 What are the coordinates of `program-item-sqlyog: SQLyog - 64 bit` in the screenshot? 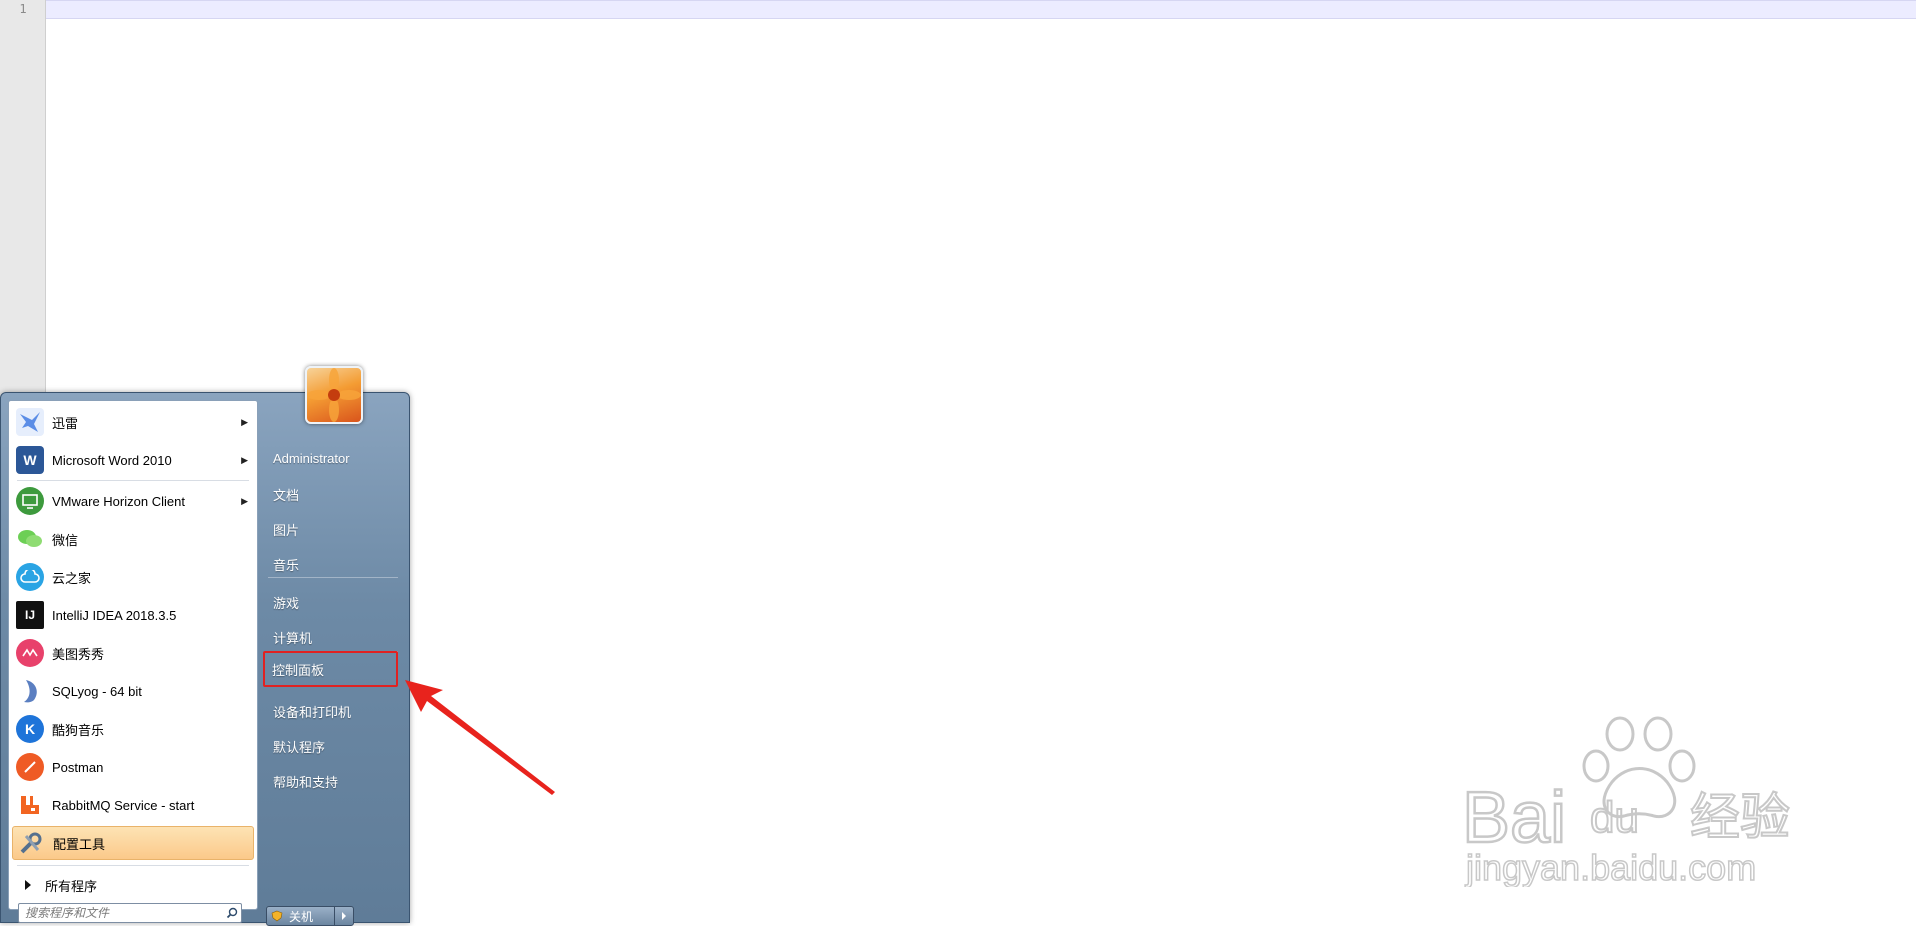 It's located at (133, 691).